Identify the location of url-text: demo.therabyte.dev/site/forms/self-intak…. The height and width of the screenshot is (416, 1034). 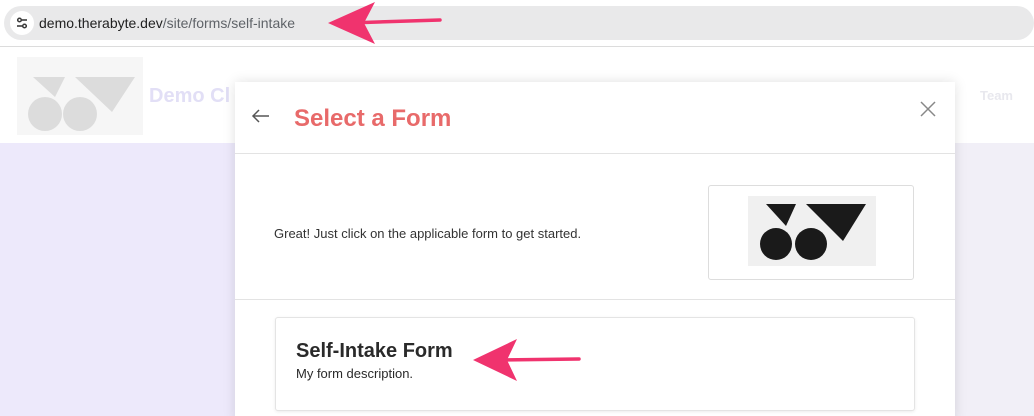
(167, 23).